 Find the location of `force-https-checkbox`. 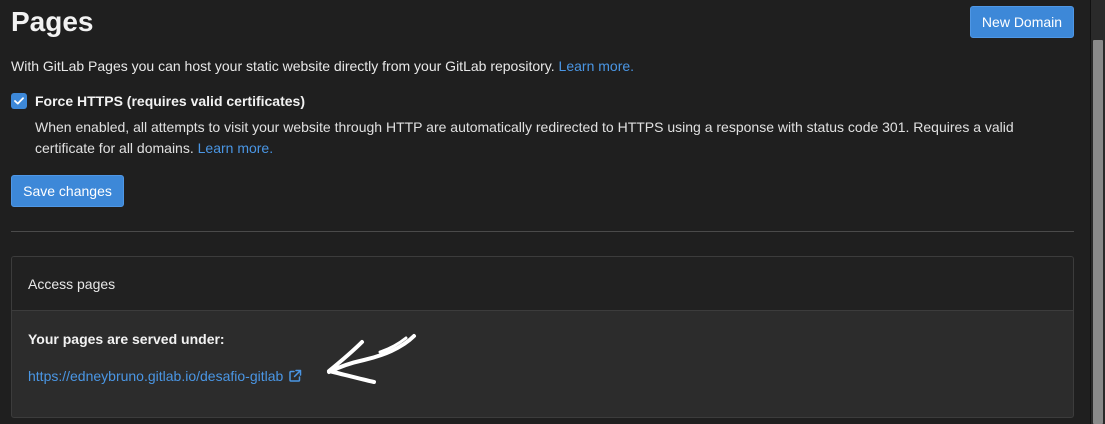

force-https-checkbox is located at coordinates (19, 101).